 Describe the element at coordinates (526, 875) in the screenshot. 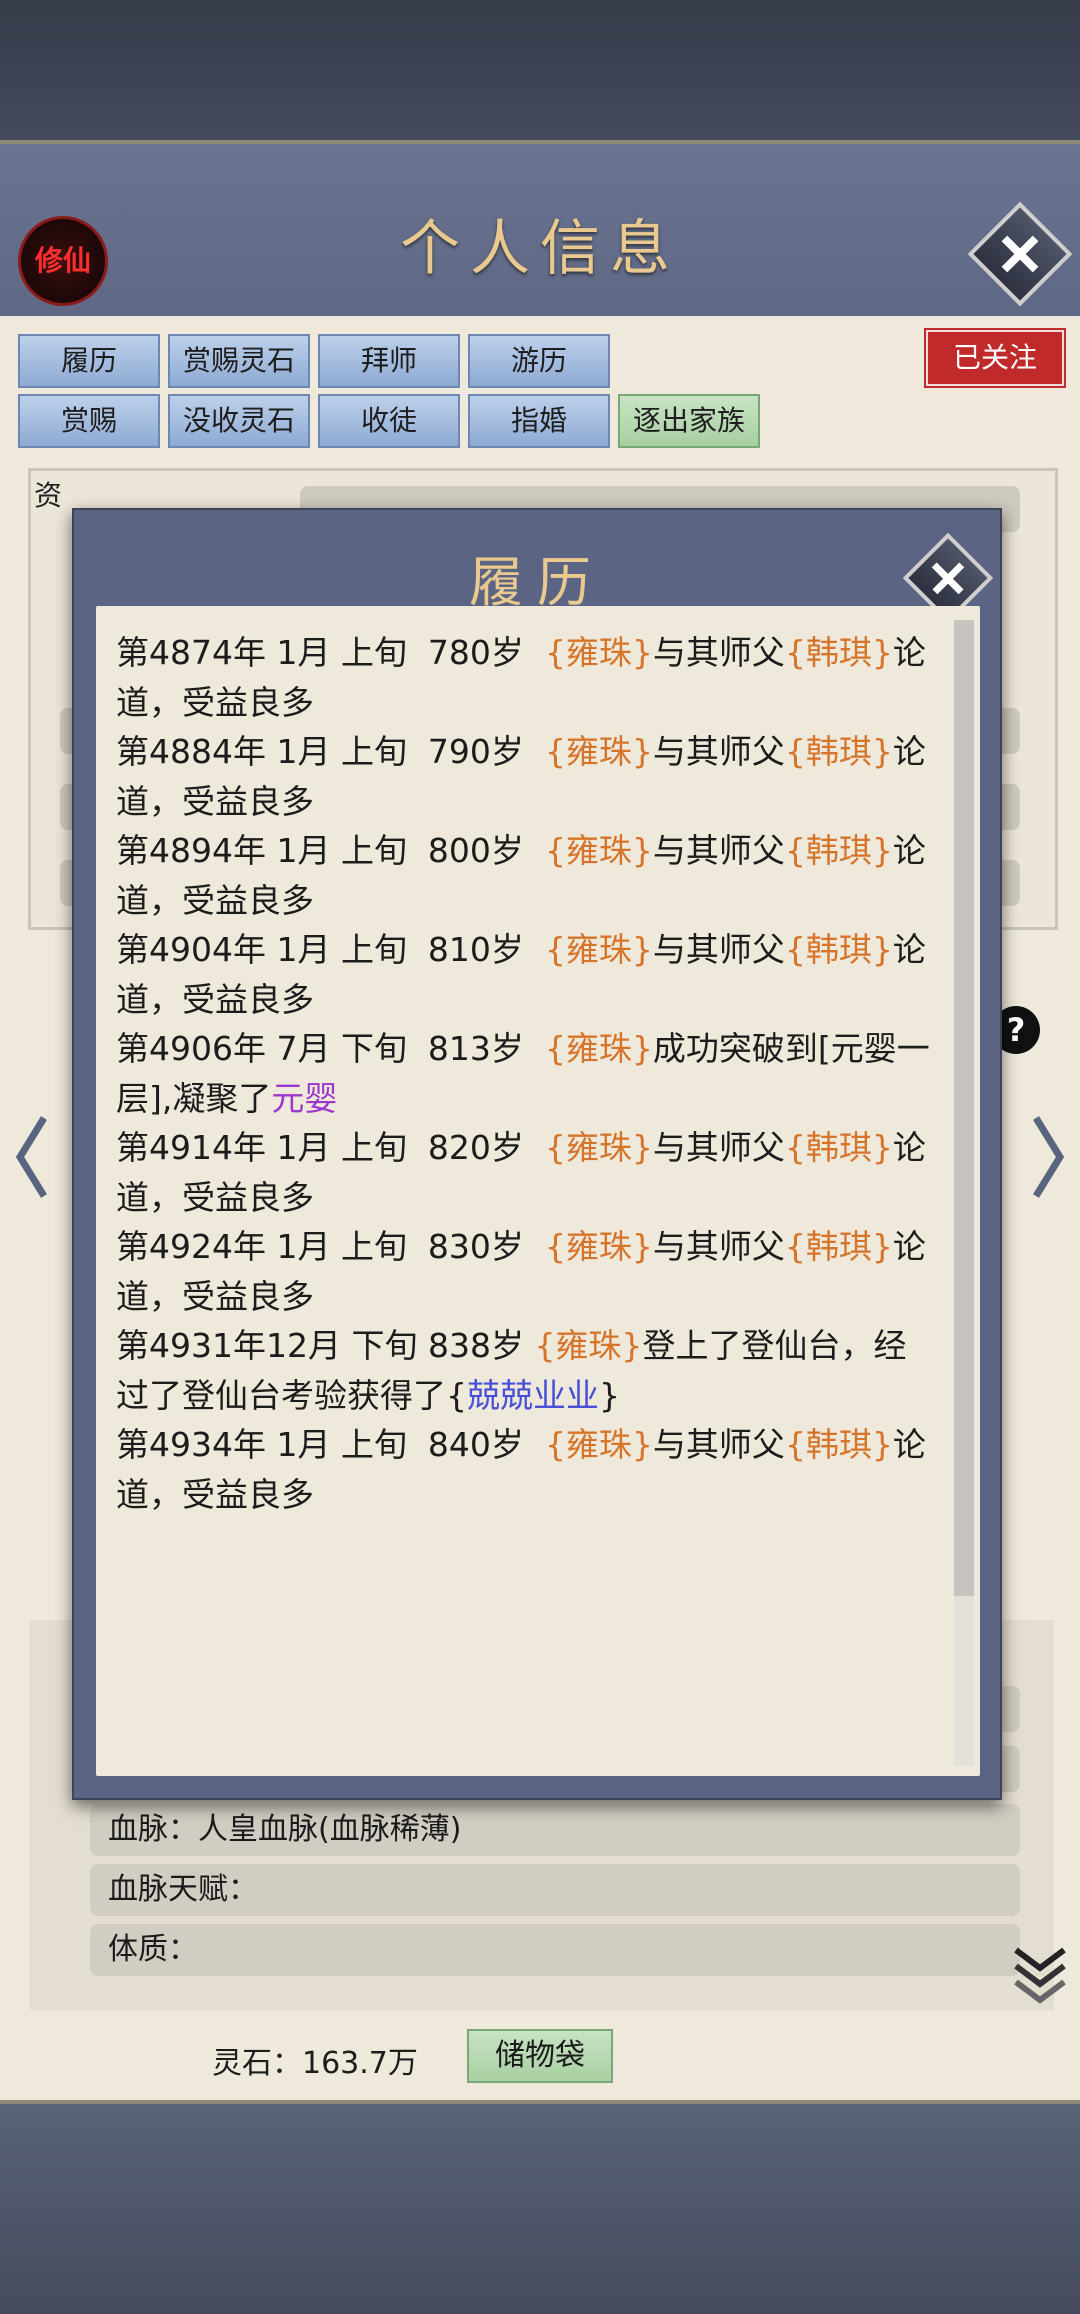

I see `history-entry: 第4894年 1月 上旬 800岁 {雍珠}与其师父{韩琪}论道，受益良多` at that location.